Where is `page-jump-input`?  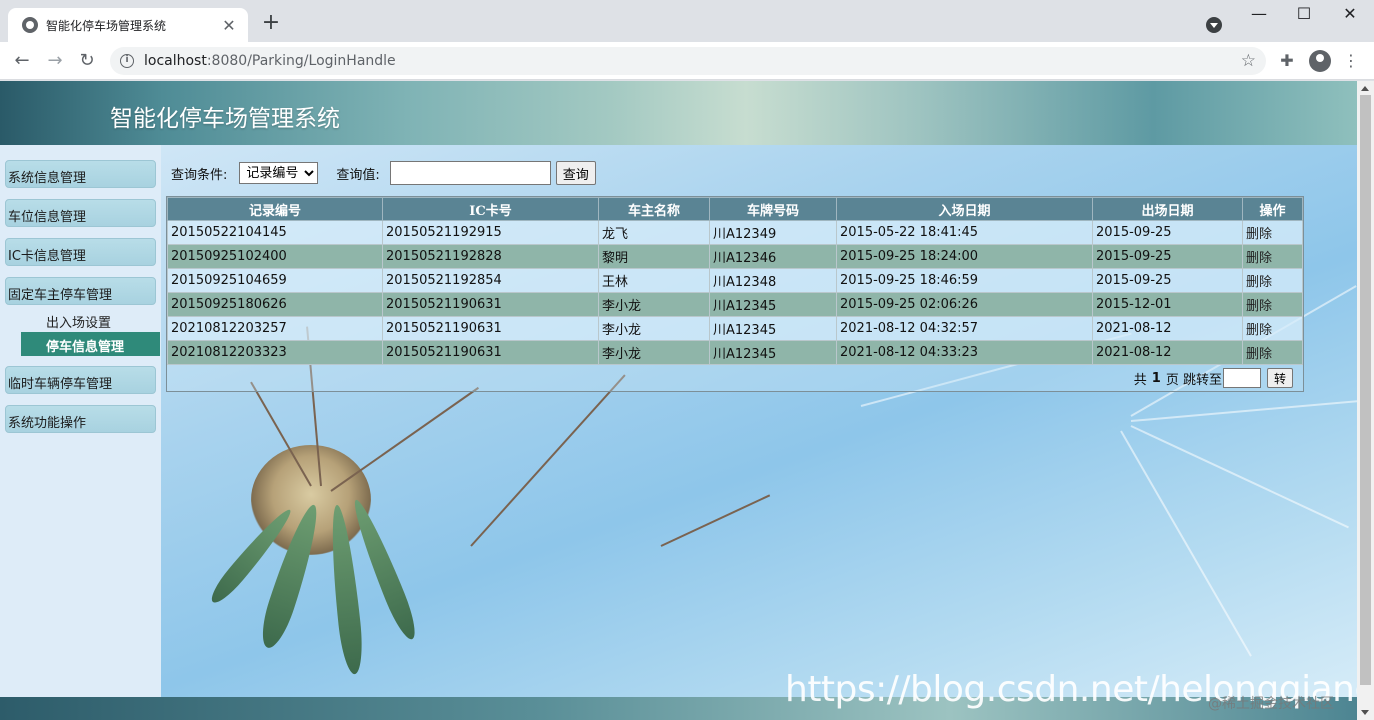 page-jump-input is located at coordinates (1241, 378).